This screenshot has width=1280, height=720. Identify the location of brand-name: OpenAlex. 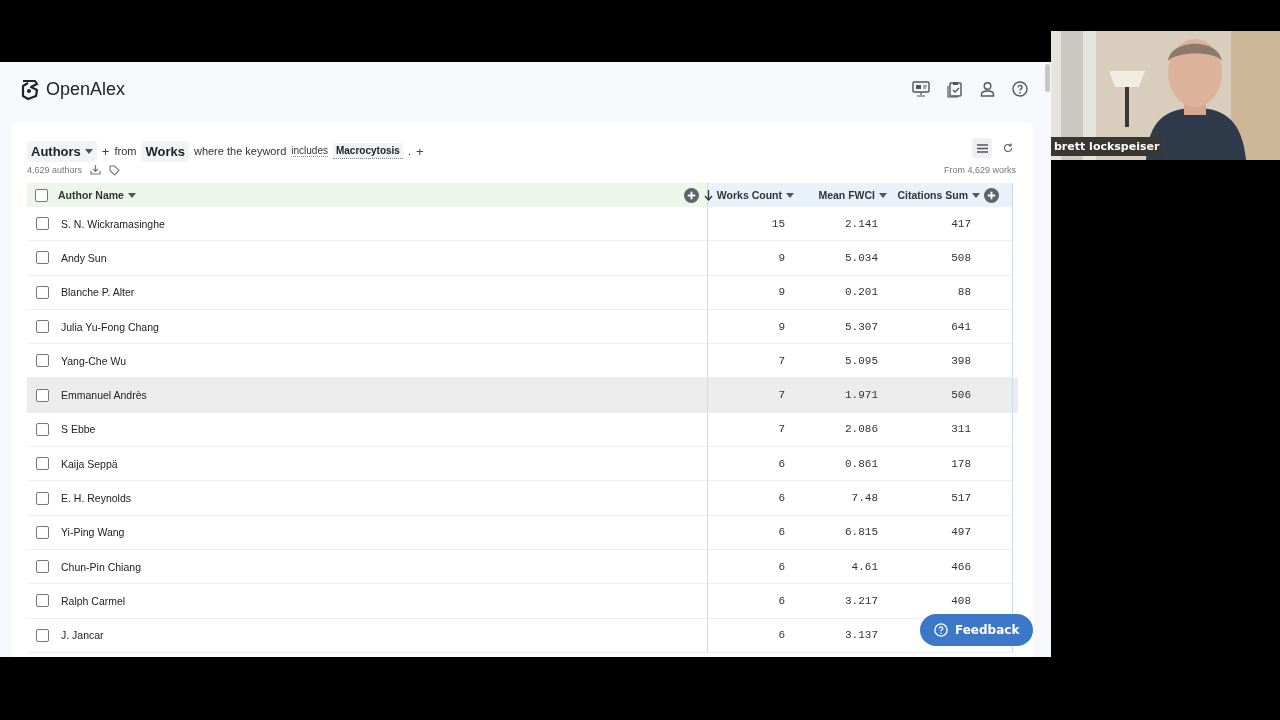
(86, 89).